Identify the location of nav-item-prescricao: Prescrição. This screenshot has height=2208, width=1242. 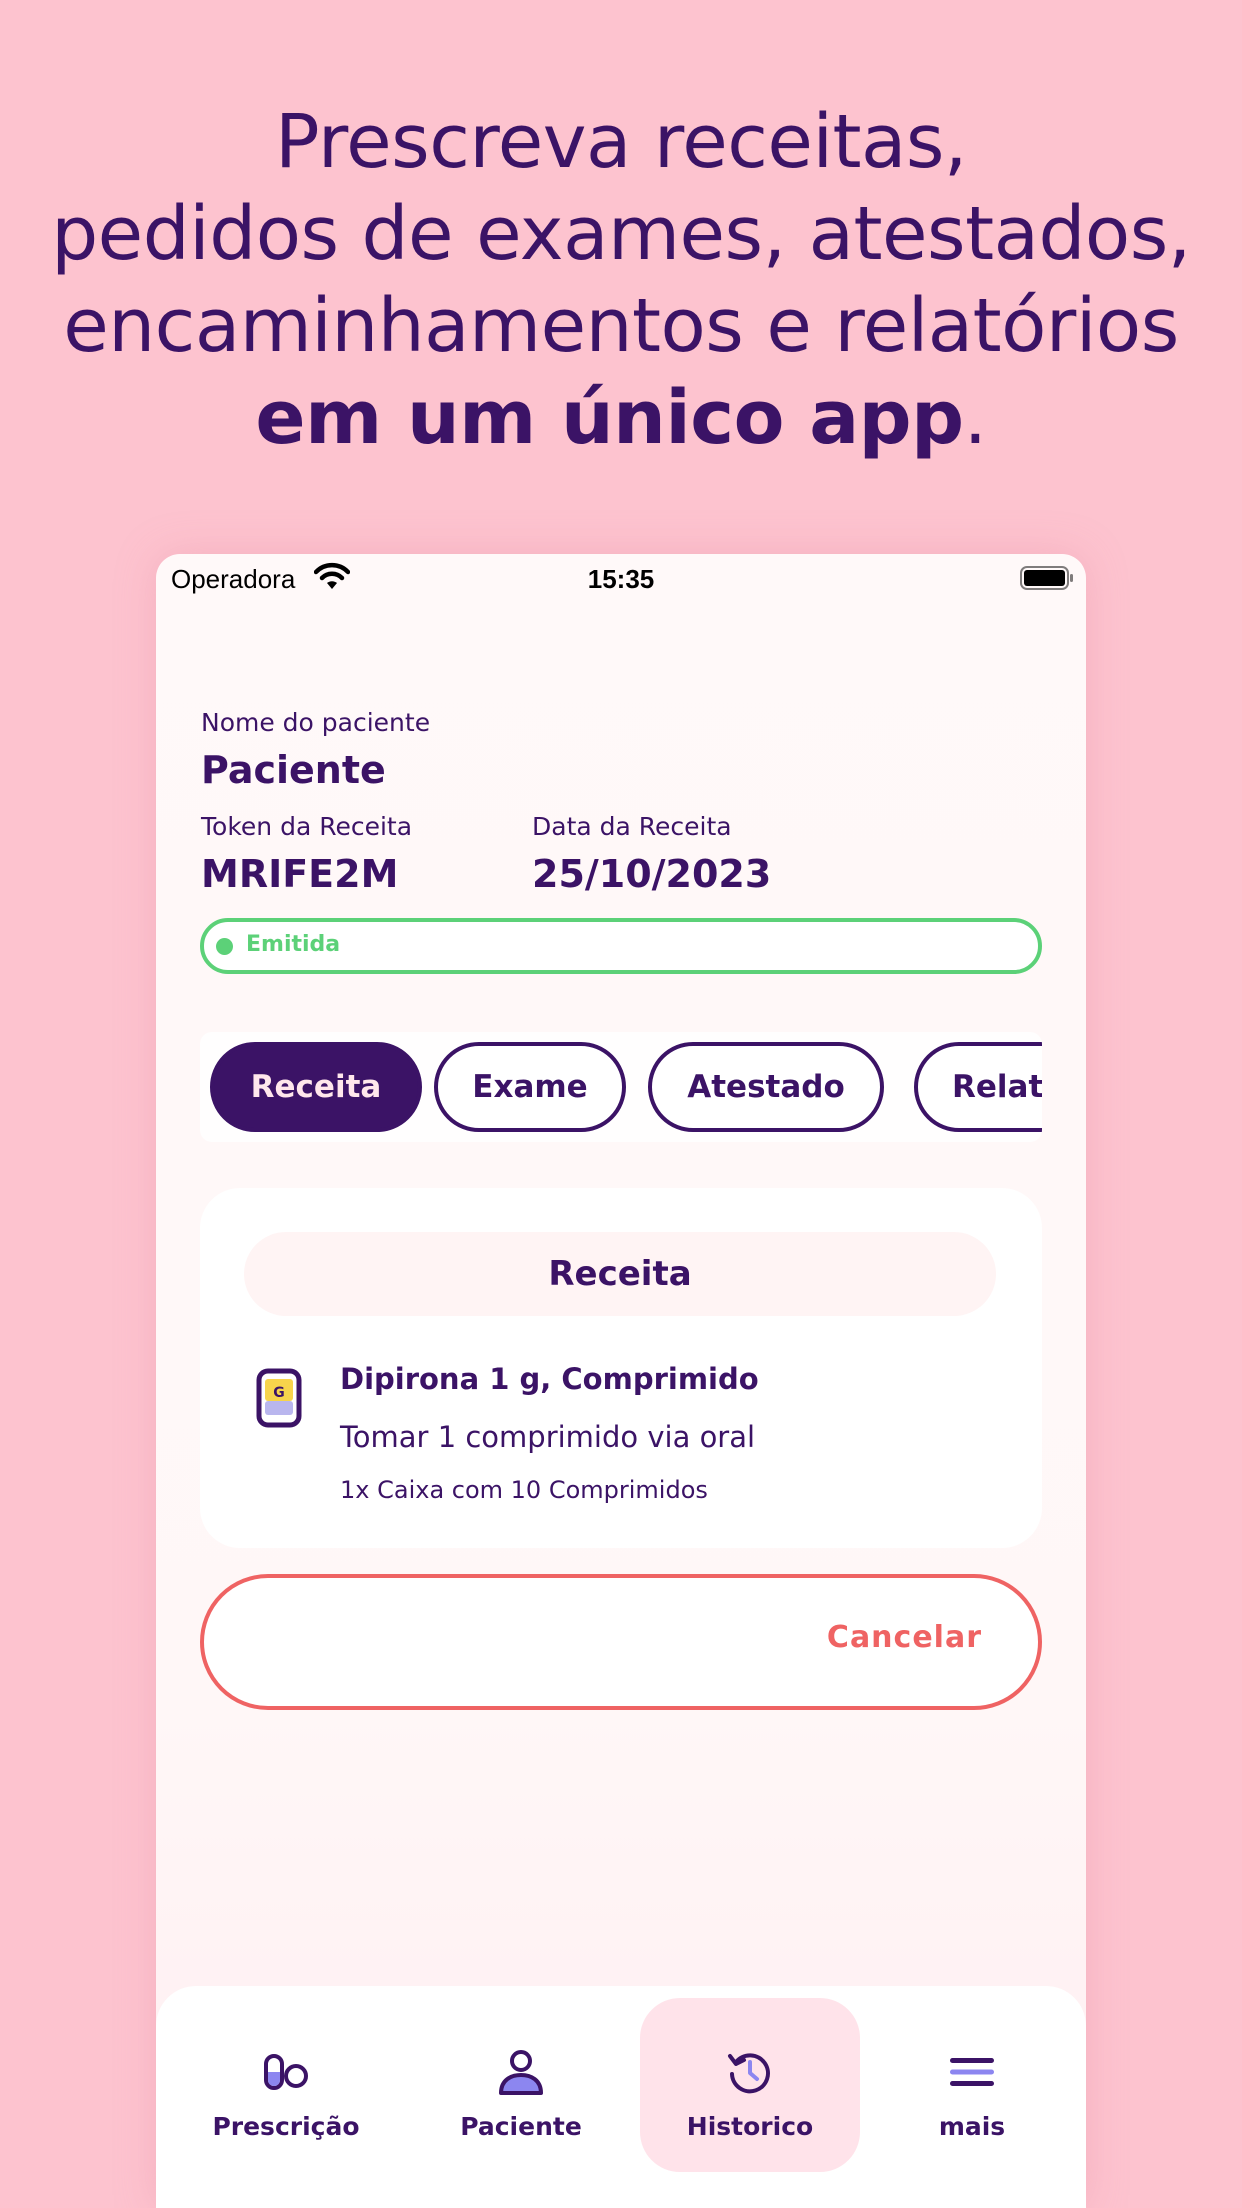
(286, 2085).